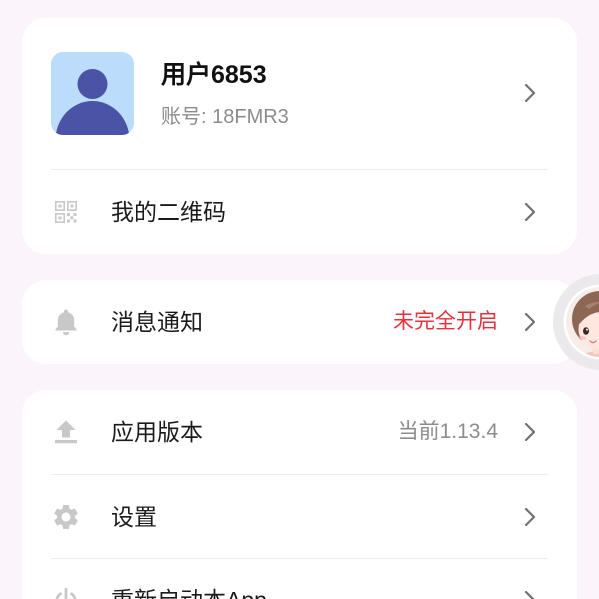 The height and width of the screenshot is (599, 599). I want to click on app-version-value: 当前1.13.4, so click(447, 431).